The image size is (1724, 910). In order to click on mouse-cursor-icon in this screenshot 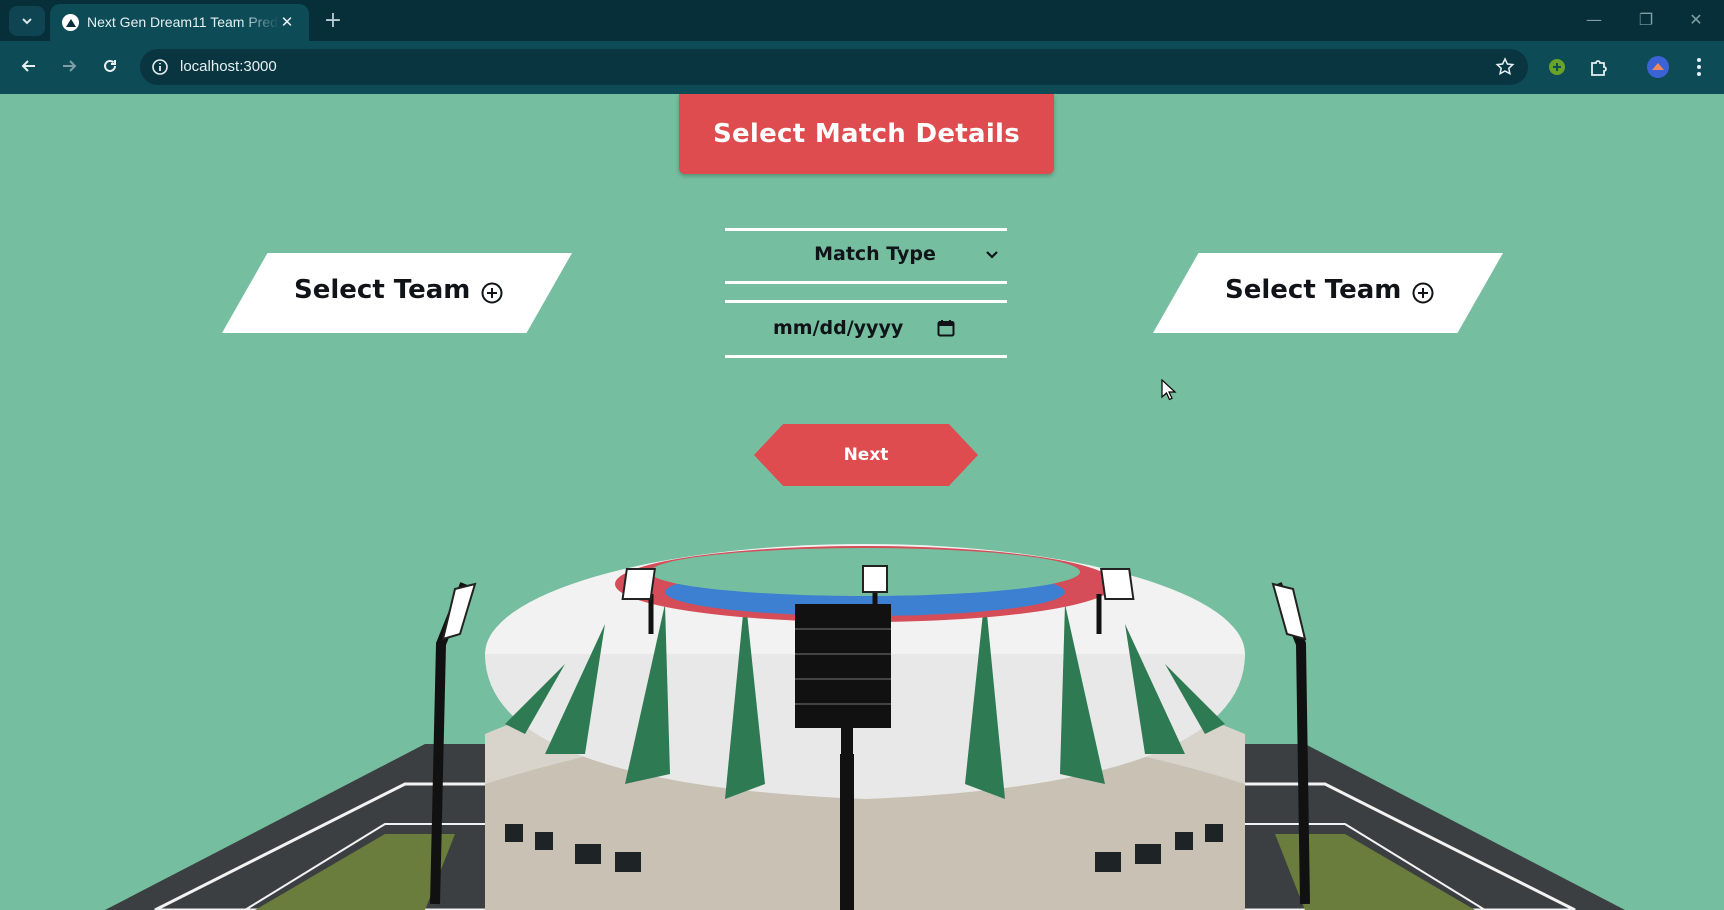, I will do `click(1169, 390)`.